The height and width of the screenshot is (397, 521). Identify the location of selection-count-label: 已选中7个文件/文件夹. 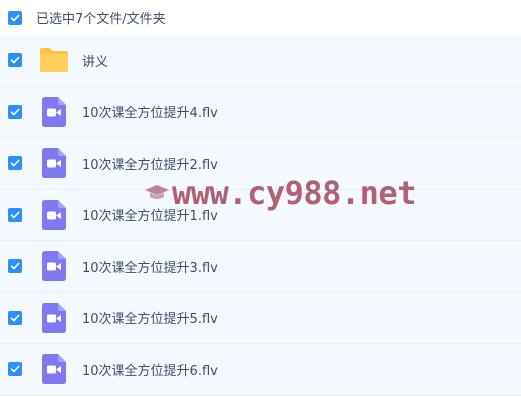
(101, 19).